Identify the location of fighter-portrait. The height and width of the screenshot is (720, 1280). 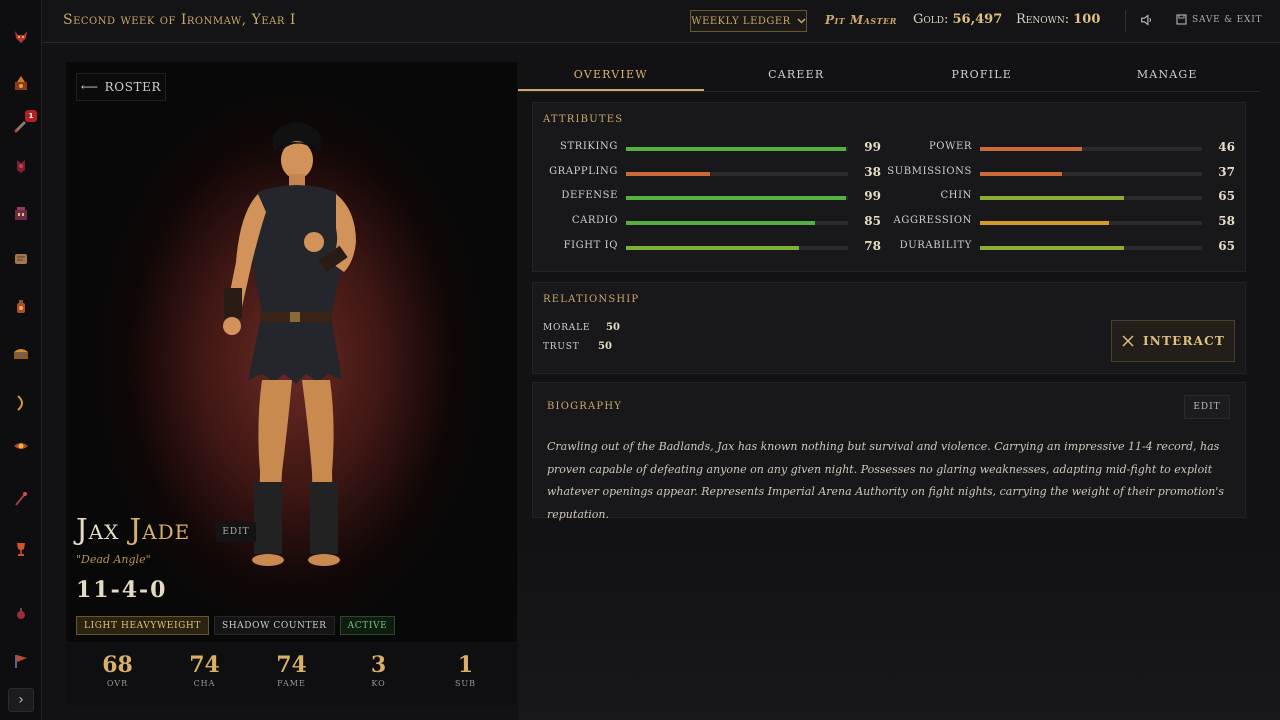
(289, 344).